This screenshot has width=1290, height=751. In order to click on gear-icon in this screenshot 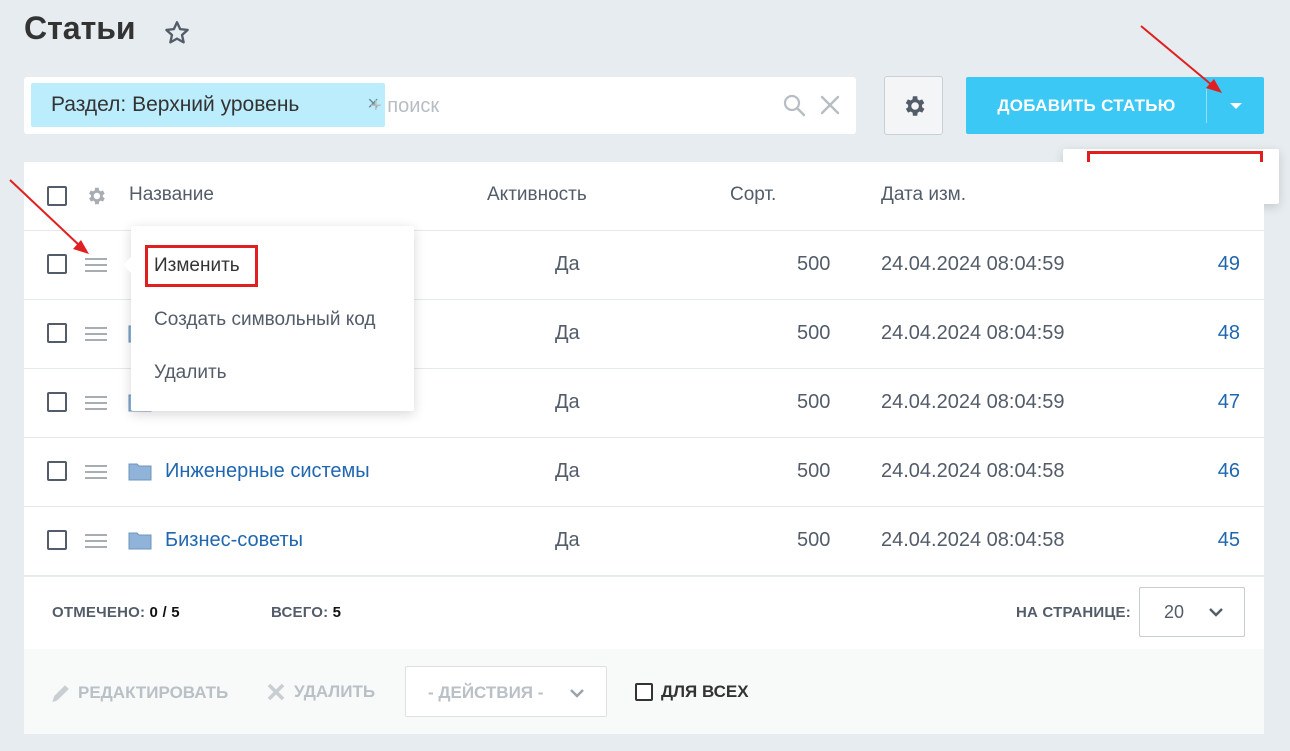, I will do `click(914, 105)`.